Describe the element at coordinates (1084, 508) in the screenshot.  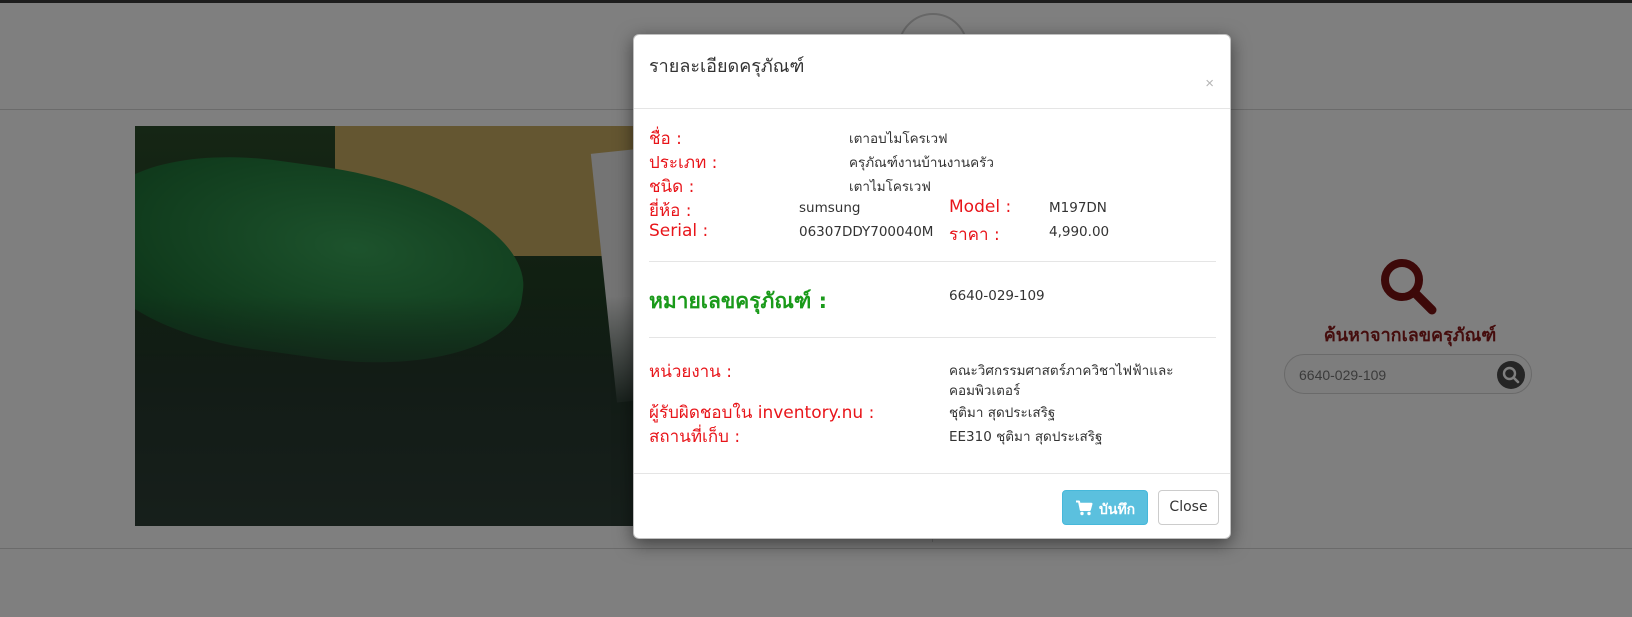
I see `cart-icon` at that location.